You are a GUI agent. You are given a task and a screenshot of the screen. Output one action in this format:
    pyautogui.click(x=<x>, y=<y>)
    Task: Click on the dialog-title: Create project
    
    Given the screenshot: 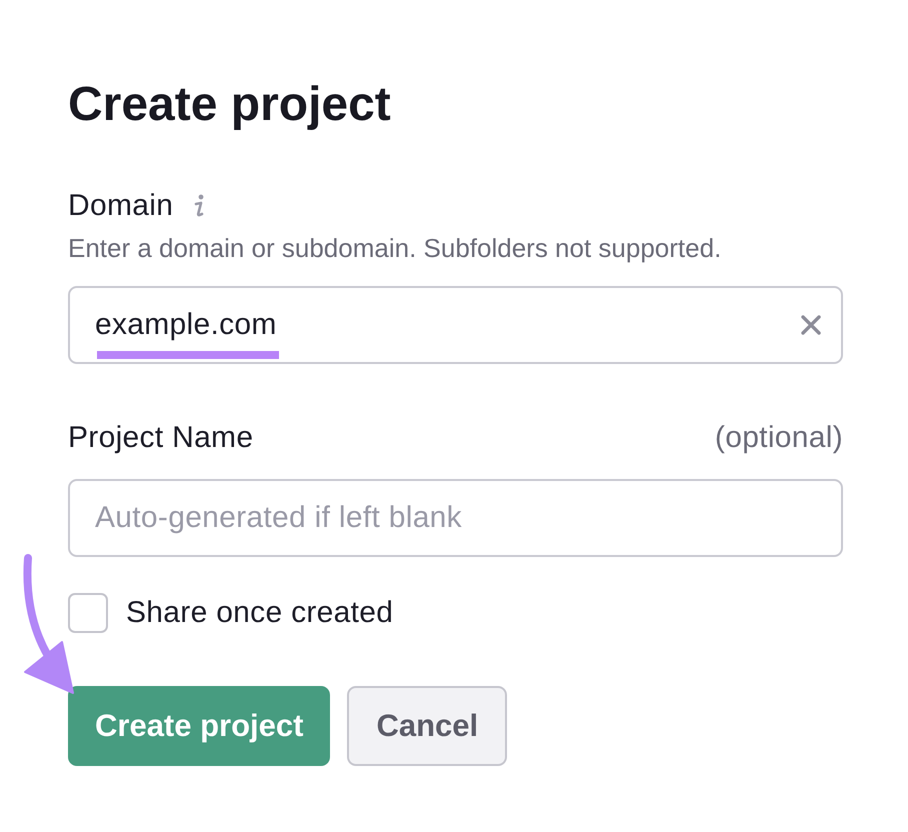 What is the action you would take?
    pyautogui.click(x=230, y=105)
    